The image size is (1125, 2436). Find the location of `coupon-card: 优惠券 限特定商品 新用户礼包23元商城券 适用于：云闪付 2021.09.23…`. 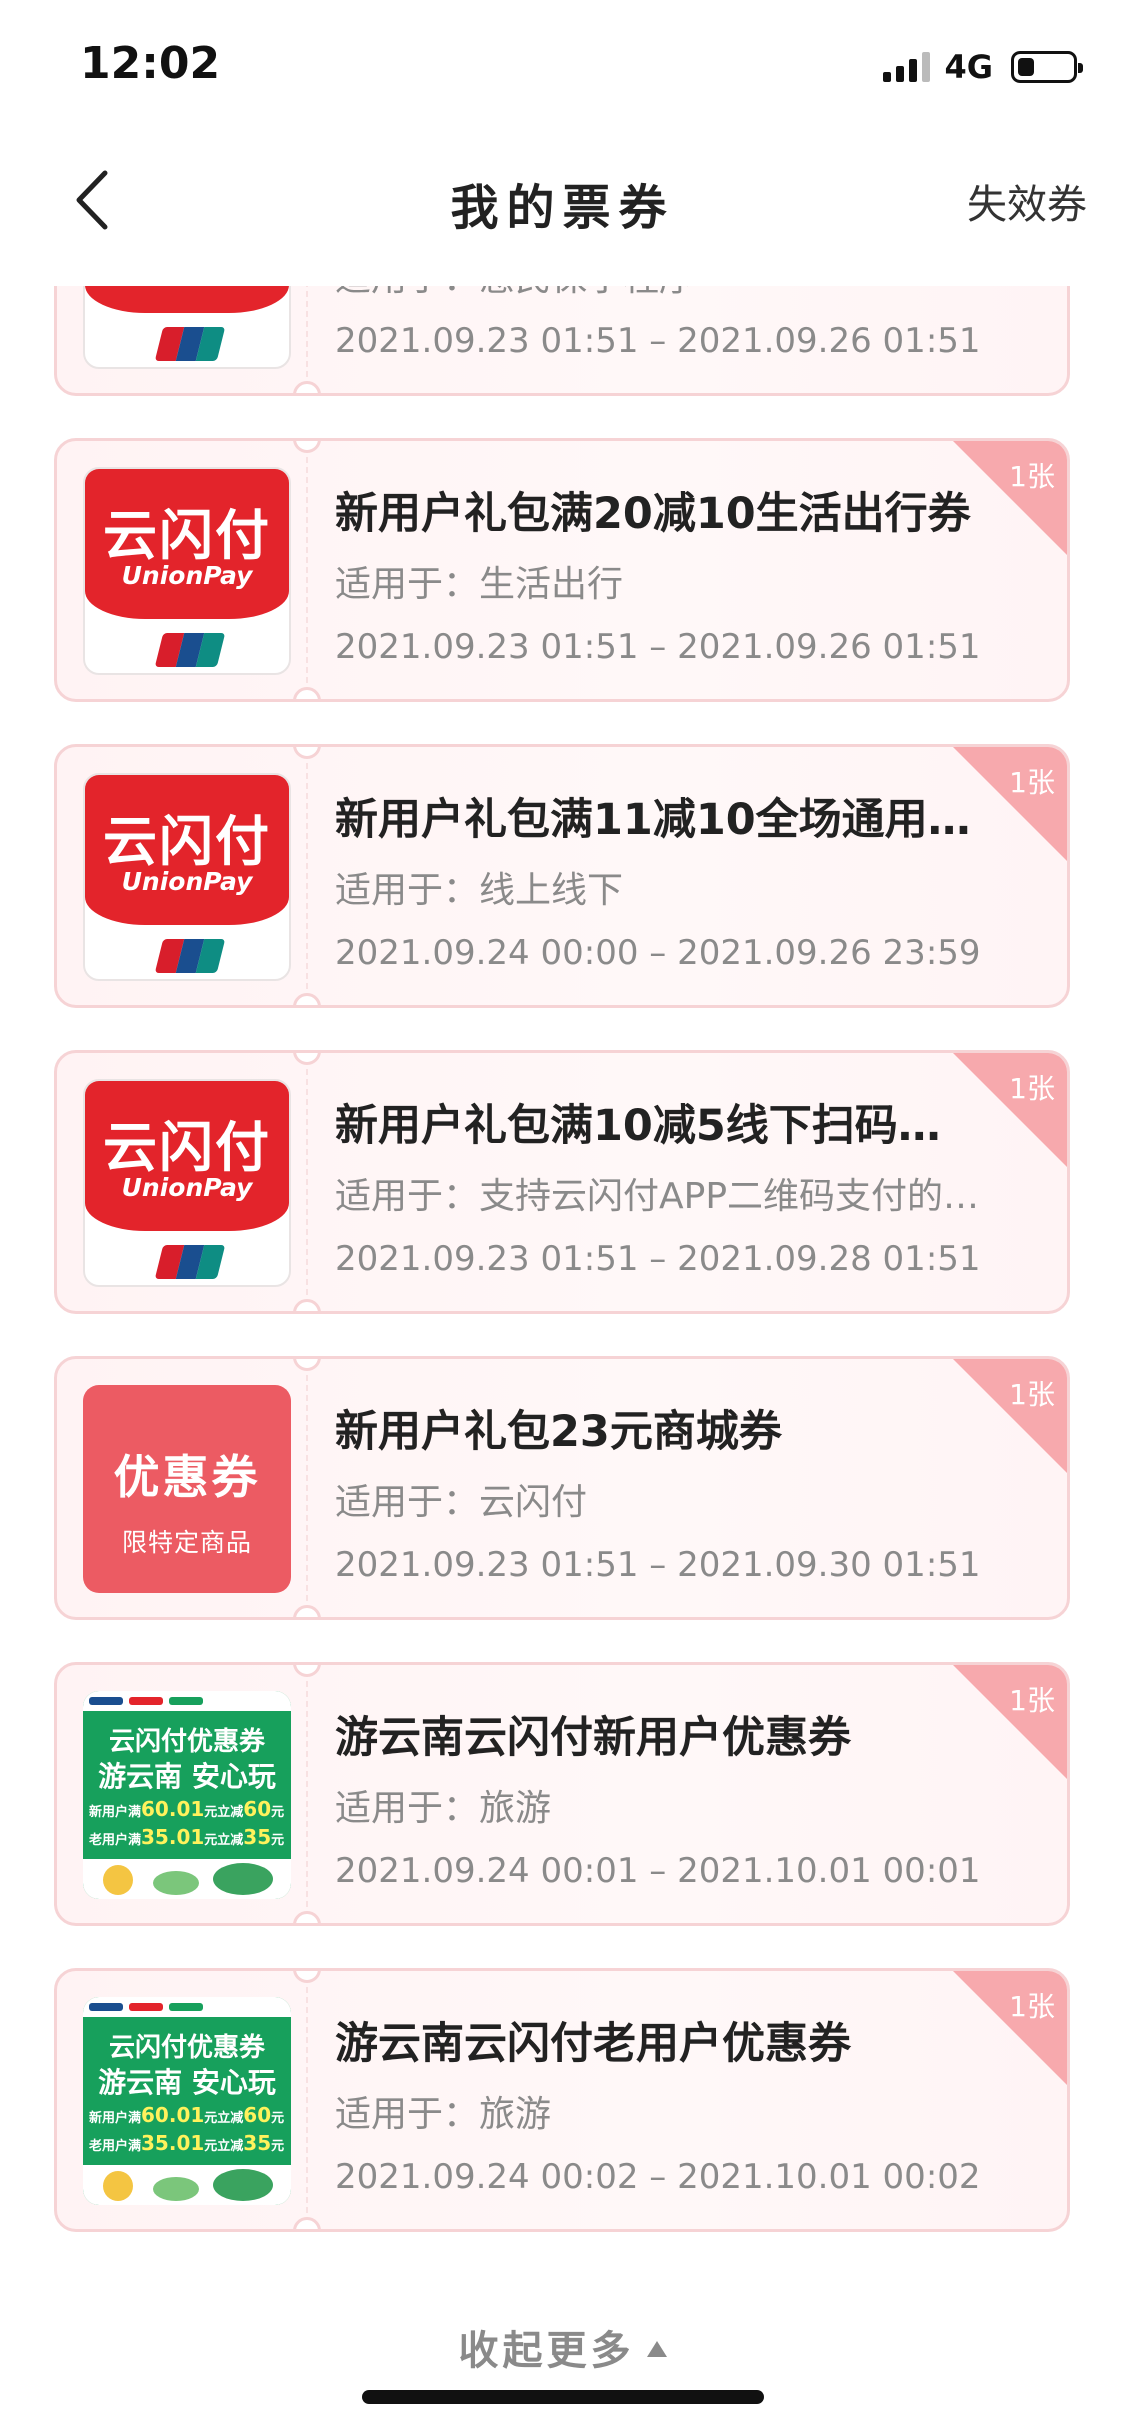

coupon-card: 优惠券 限特定商品 新用户礼包23元商城券 适用于：云闪付 2021.09.23… is located at coordinates (562, 1488).